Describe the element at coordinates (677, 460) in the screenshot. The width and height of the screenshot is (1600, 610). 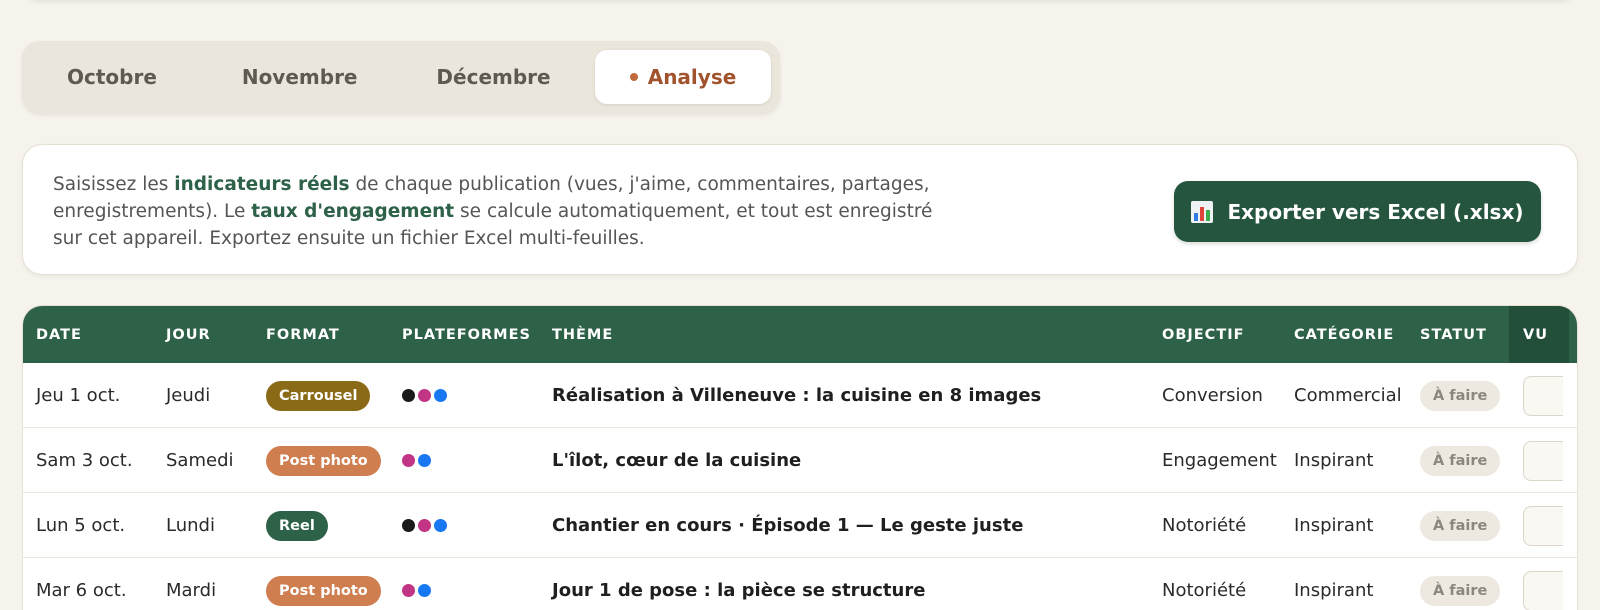
I see `cell-theme: L'îlot, cœur de la cuisine` at that location.